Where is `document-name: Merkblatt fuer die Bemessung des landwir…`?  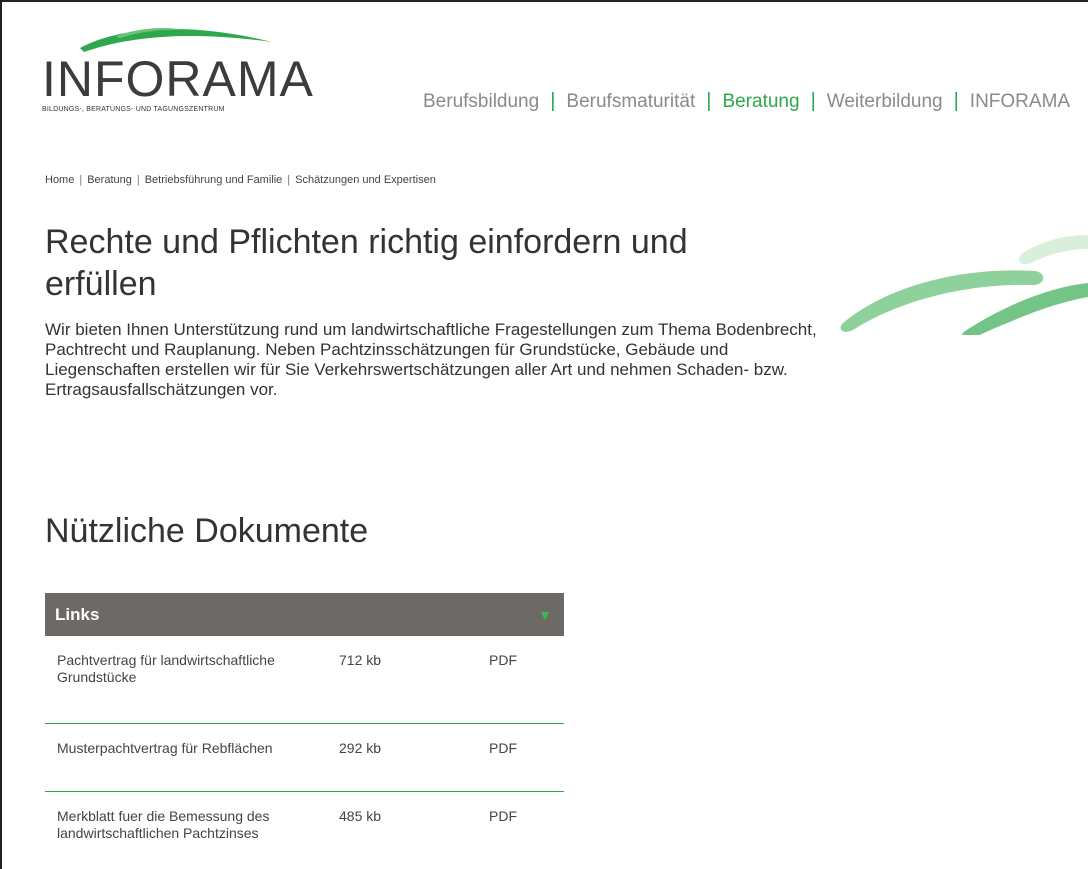 document-name: Merkblatt fuer die Bemessung des landwir… is located at coordinates (198, 825).